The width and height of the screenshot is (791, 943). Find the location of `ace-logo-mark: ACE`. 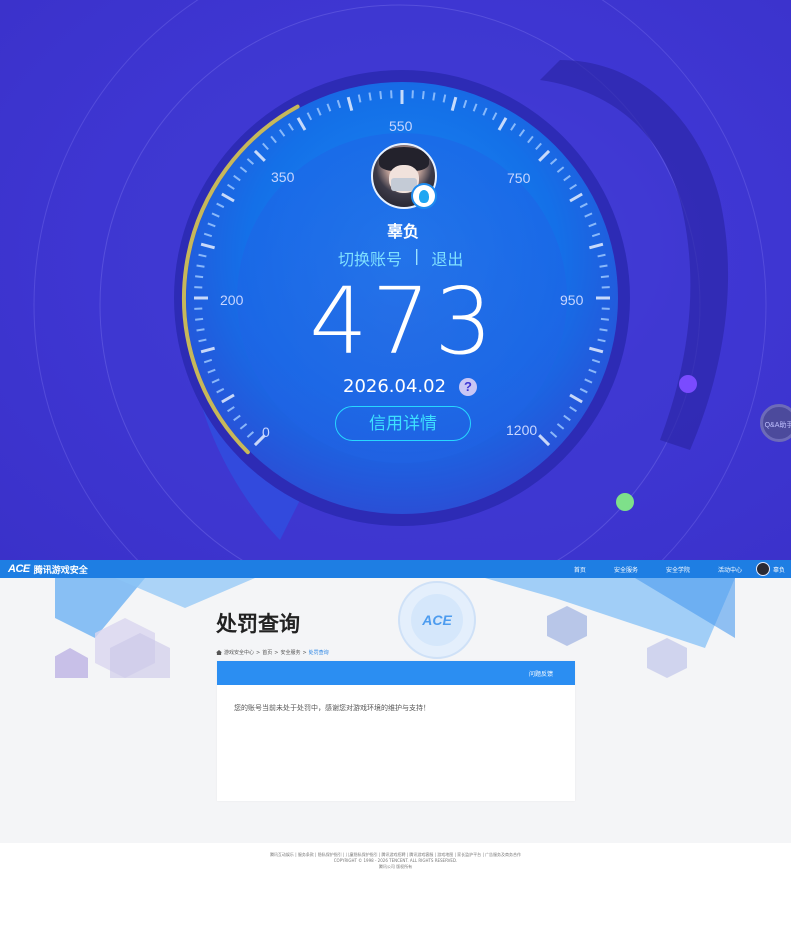

ace-logo-mark: ACE is located at coordinates (19, 569).